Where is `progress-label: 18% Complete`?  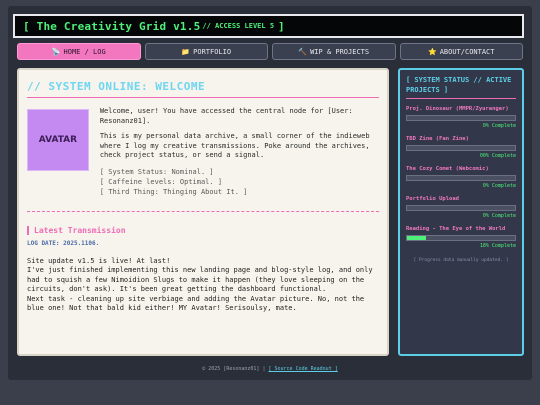
progress-label: 18% Complete is located at coordinates (497, 246).